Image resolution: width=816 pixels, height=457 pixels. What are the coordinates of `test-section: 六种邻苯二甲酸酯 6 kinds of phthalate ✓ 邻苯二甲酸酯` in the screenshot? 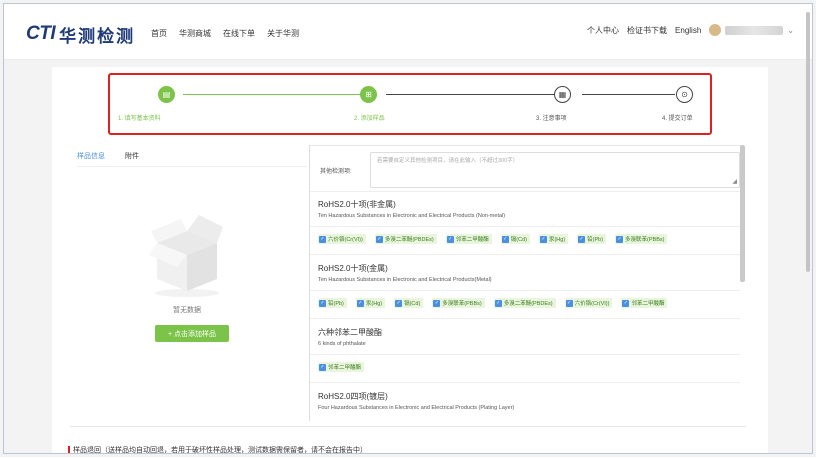 It's located at (525, 351).